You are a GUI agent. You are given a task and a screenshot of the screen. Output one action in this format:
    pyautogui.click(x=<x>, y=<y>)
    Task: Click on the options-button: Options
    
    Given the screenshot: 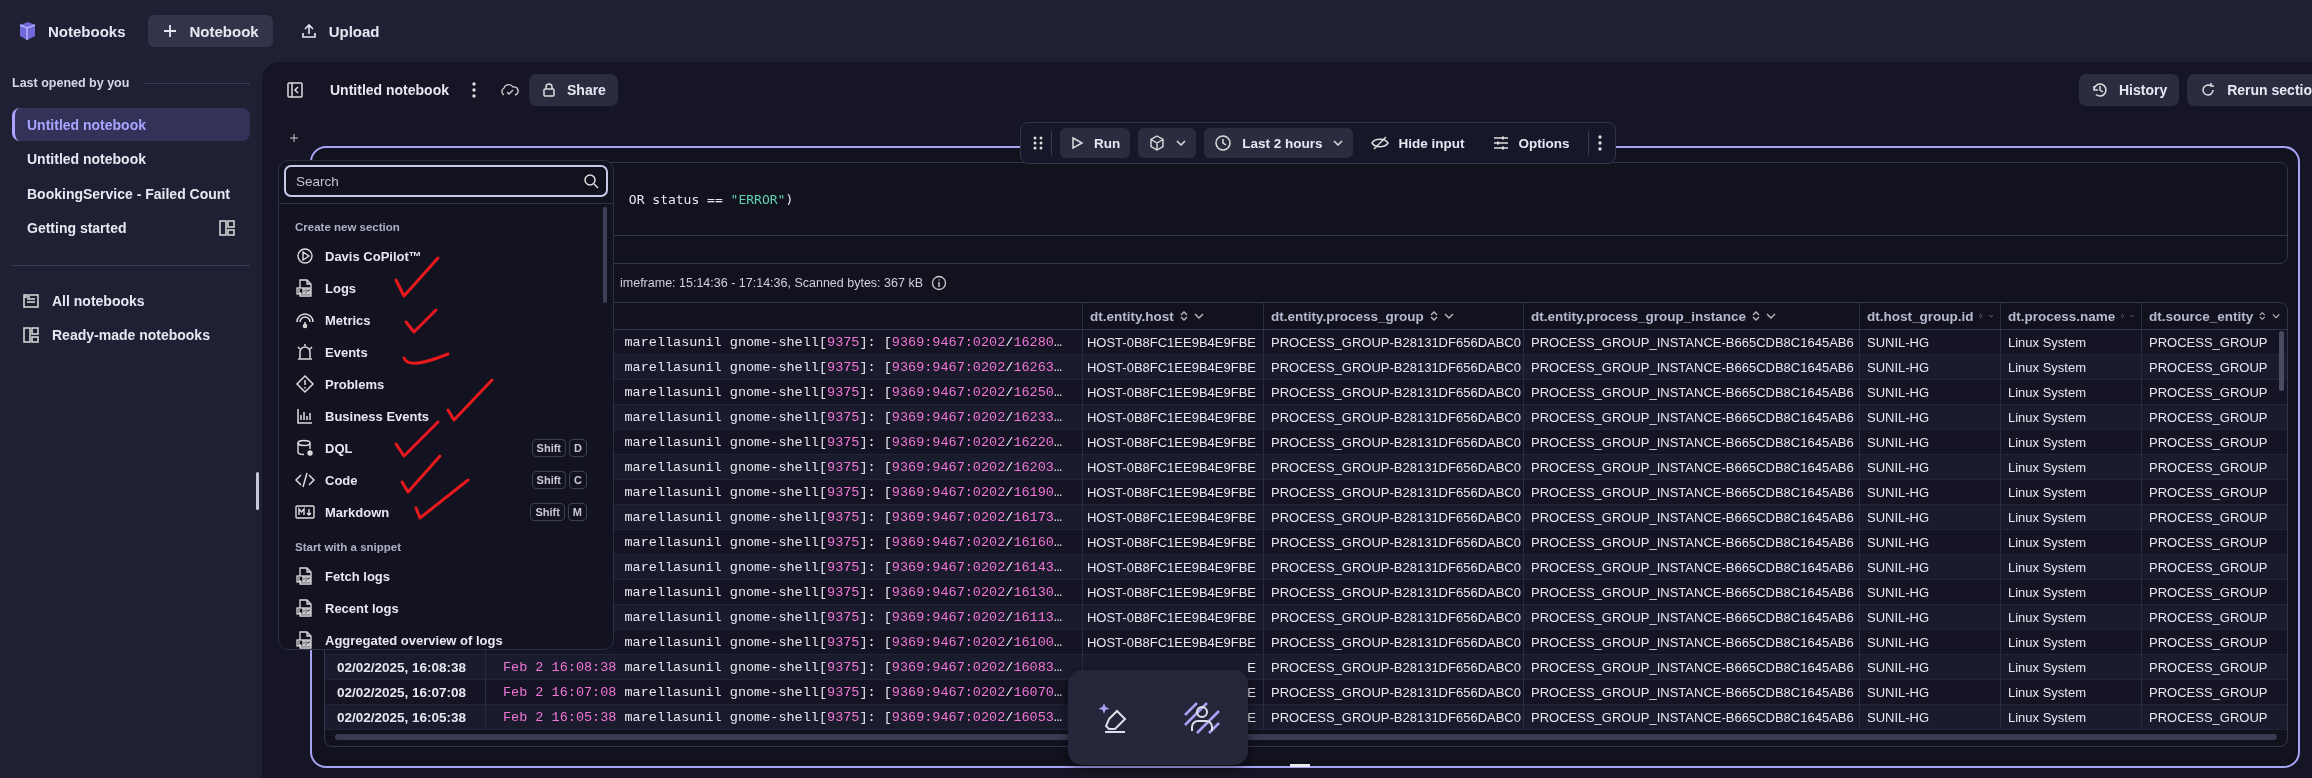 What is the action you would take?
    pyautogui.click(x=1531, y=143)
    